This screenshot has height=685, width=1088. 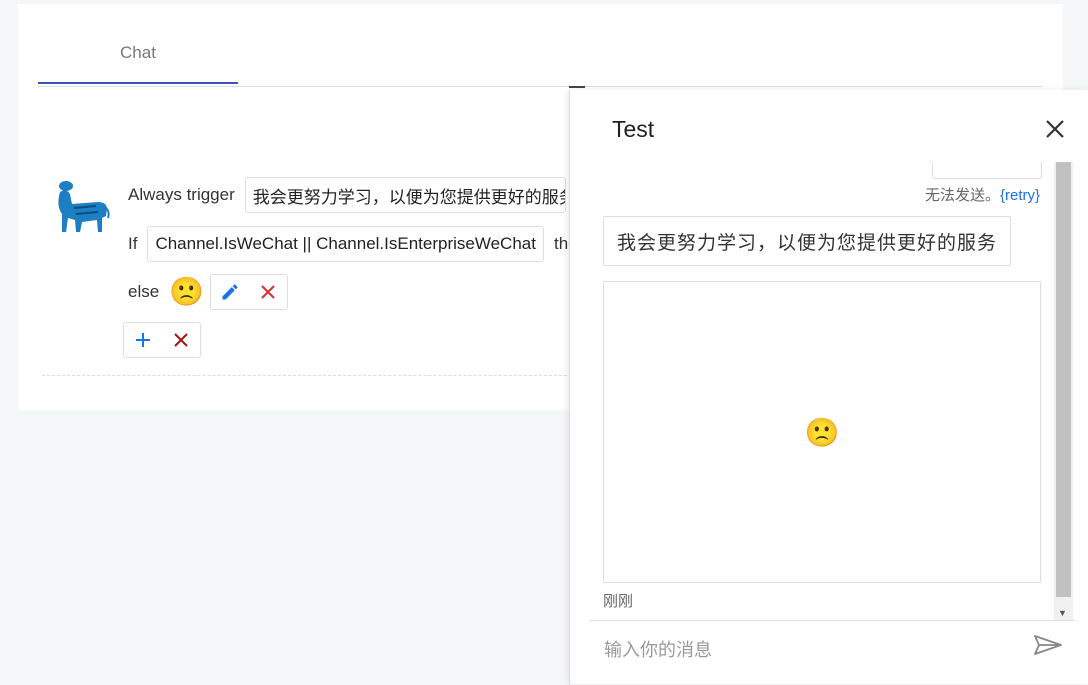 I want to click on pencil-icon, so click(x=230, y=292).